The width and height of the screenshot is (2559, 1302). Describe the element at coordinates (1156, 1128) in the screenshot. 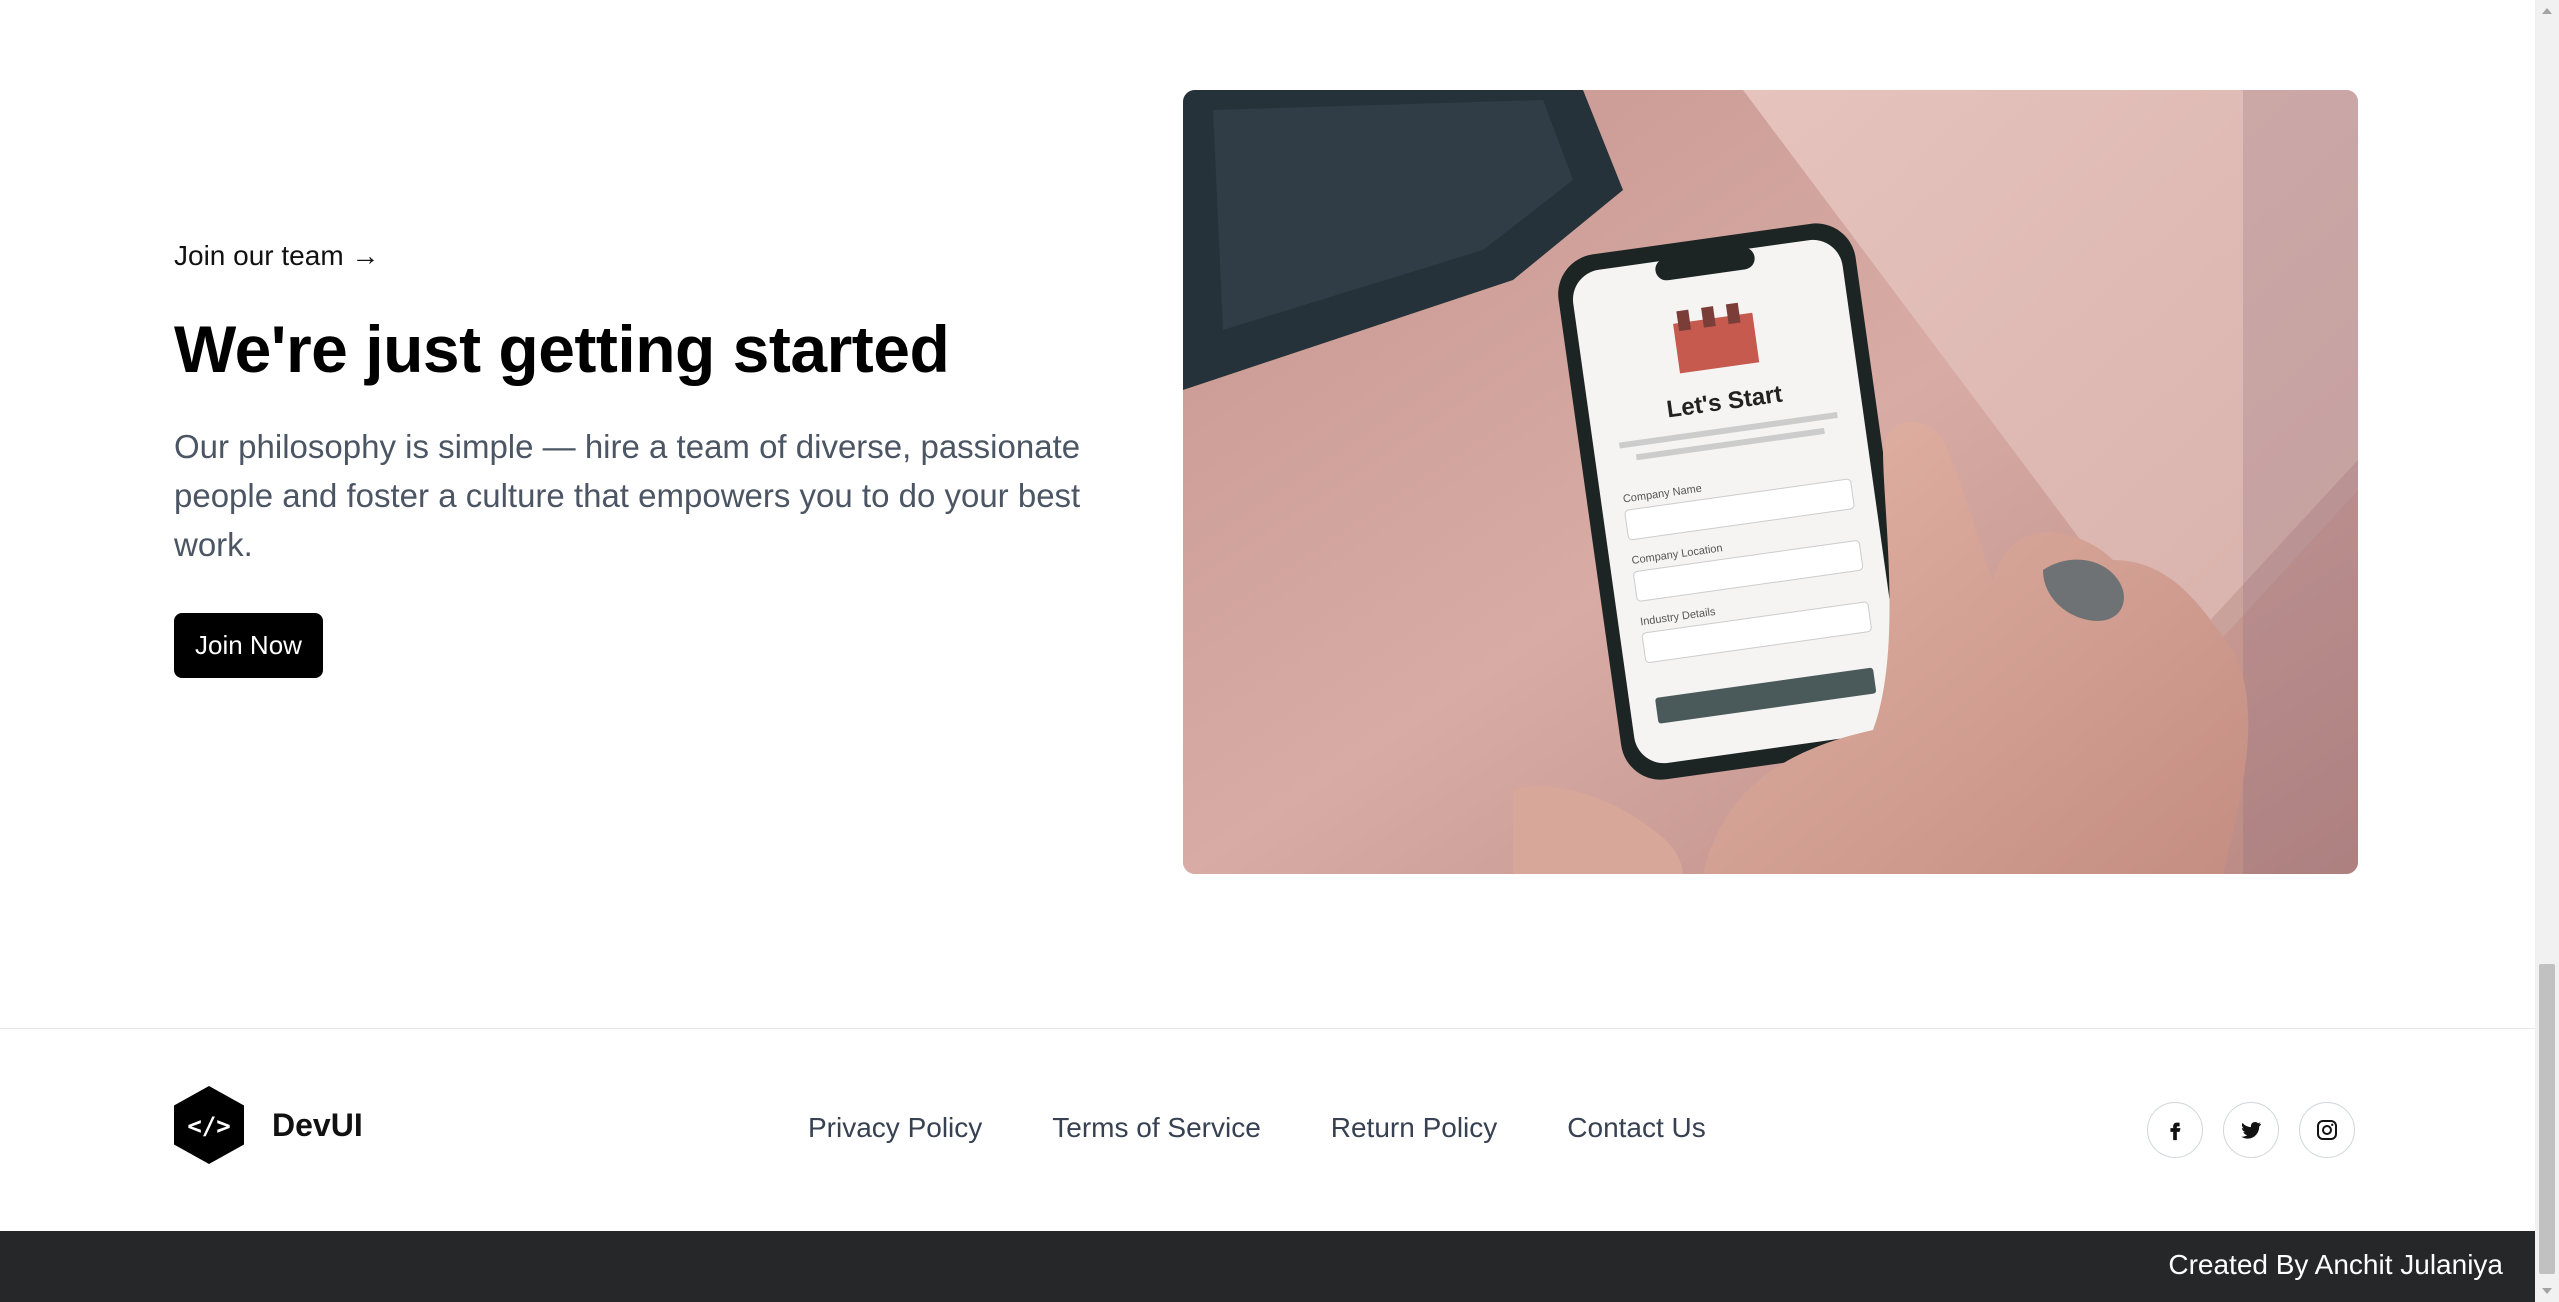

I see `terms-of-service-link: Terms of Service` at that location.